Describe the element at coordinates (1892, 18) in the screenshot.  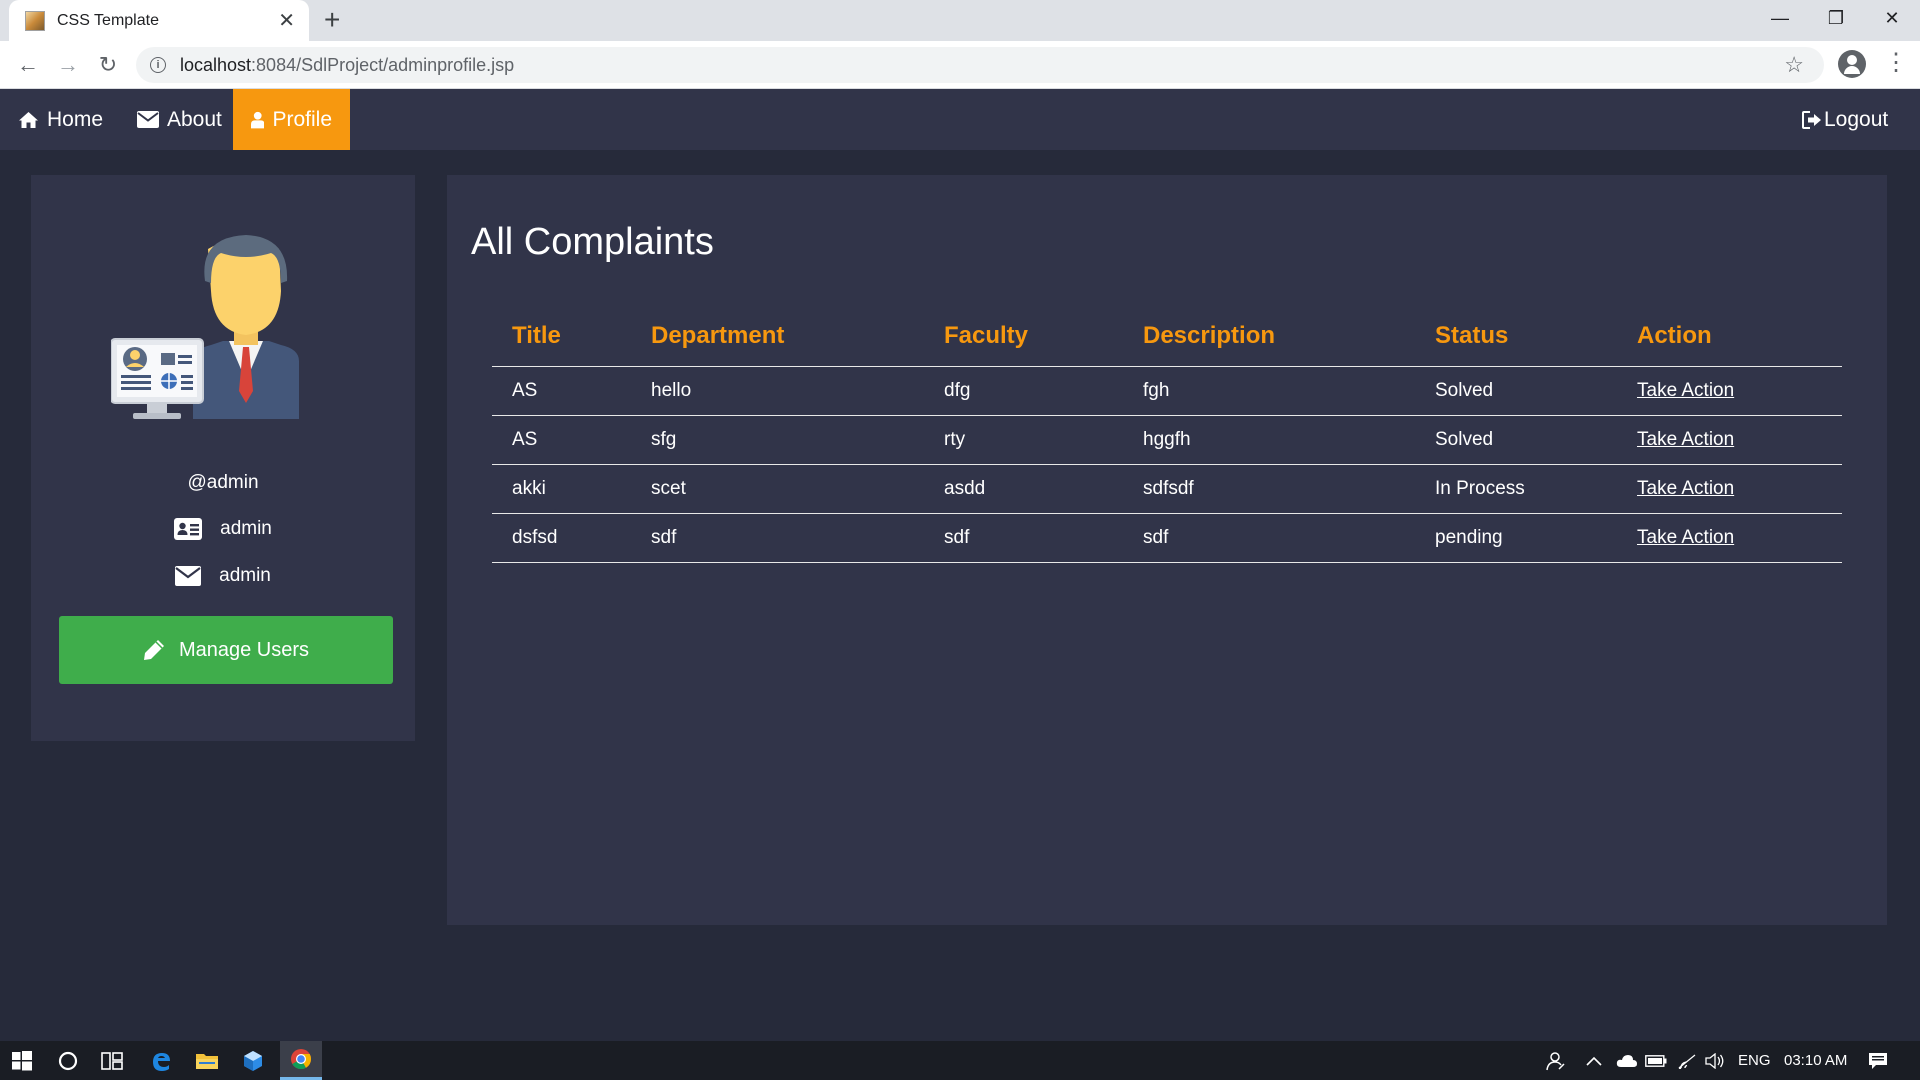
I see `close-window-icon: ✕` at that location.